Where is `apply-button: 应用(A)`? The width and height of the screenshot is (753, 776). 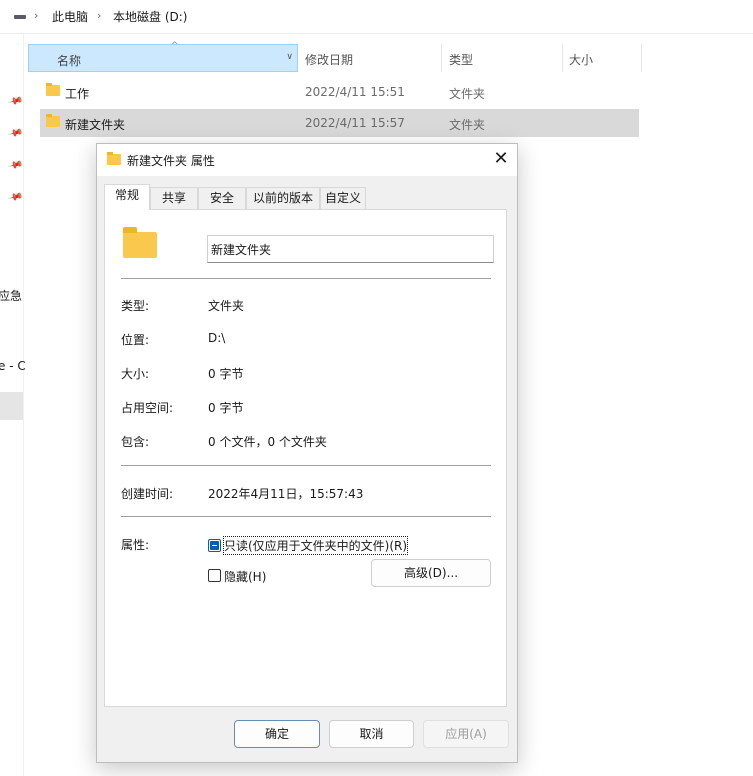
apply-button: 应用(A) is located at coordinates (466, 734).